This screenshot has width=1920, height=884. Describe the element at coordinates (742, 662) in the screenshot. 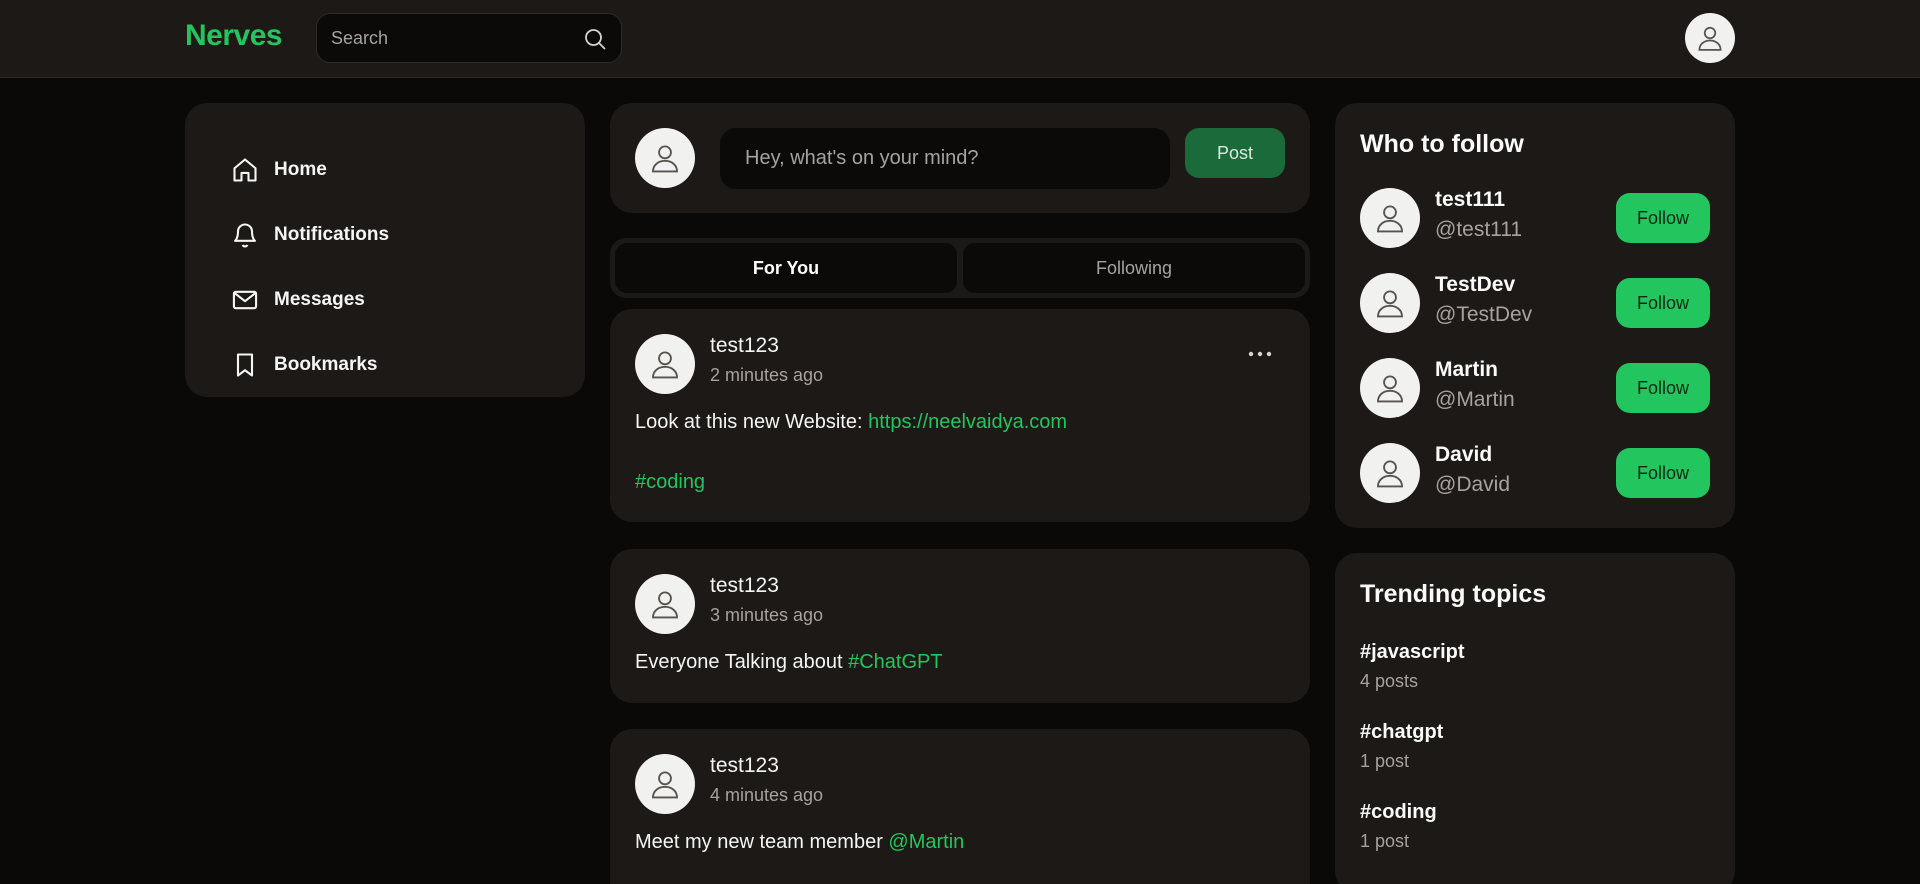

I see `post-text: Everyone Talking about` at that location.